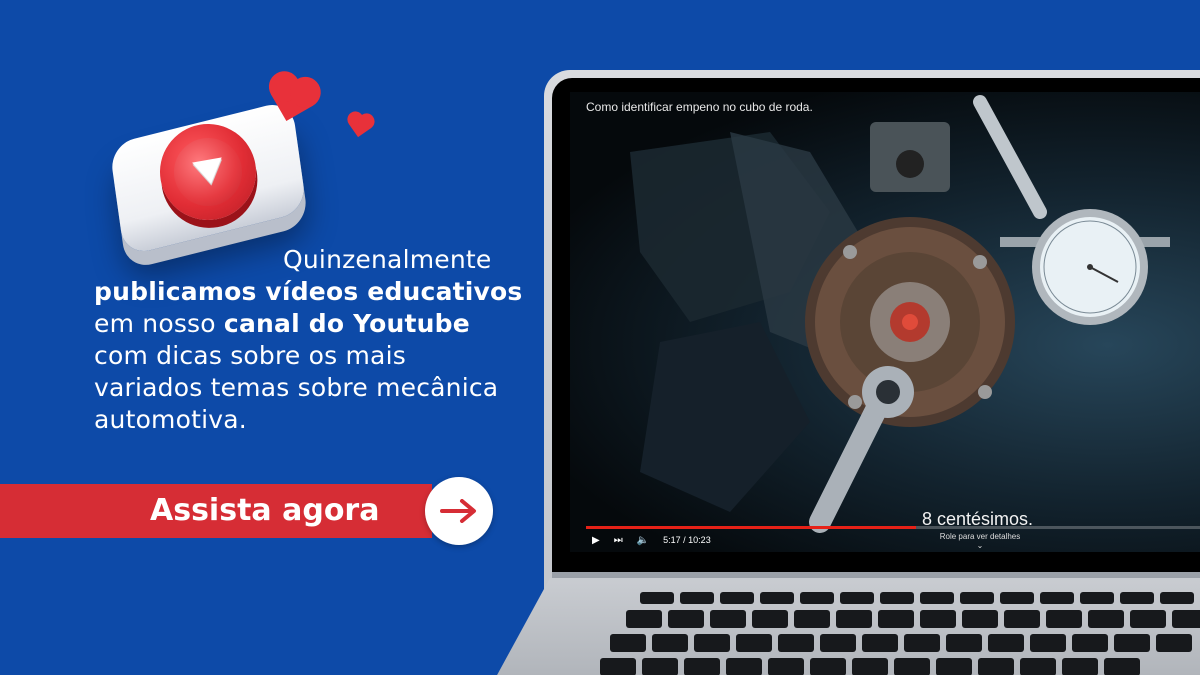  What do you see at coordinates (751, 527) in the screenshot?
I see `progress-fill` at bounding box center [751, 527].